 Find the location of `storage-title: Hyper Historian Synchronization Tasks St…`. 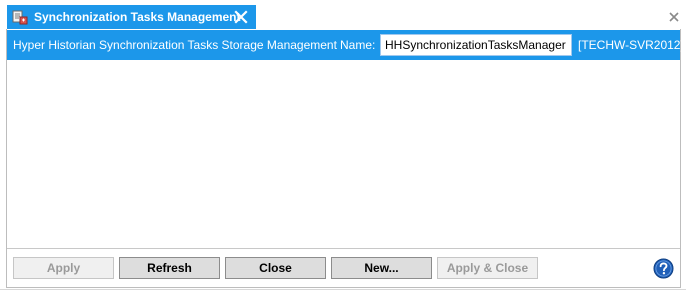

storage-title: Hyper Historian Synchronization Tasks St… is located at coordinates (175, 45).